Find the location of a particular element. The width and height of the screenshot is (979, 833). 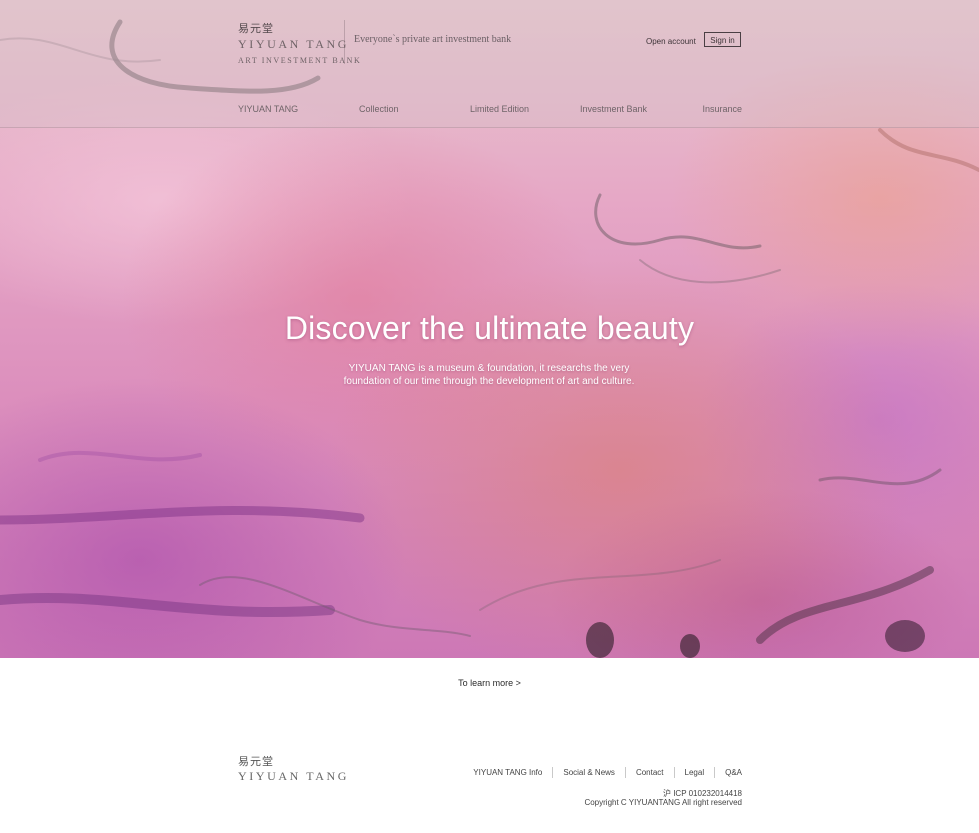

footer-logo: 易元堂 YIYUAN TANG is located at coordinates (293, 769).